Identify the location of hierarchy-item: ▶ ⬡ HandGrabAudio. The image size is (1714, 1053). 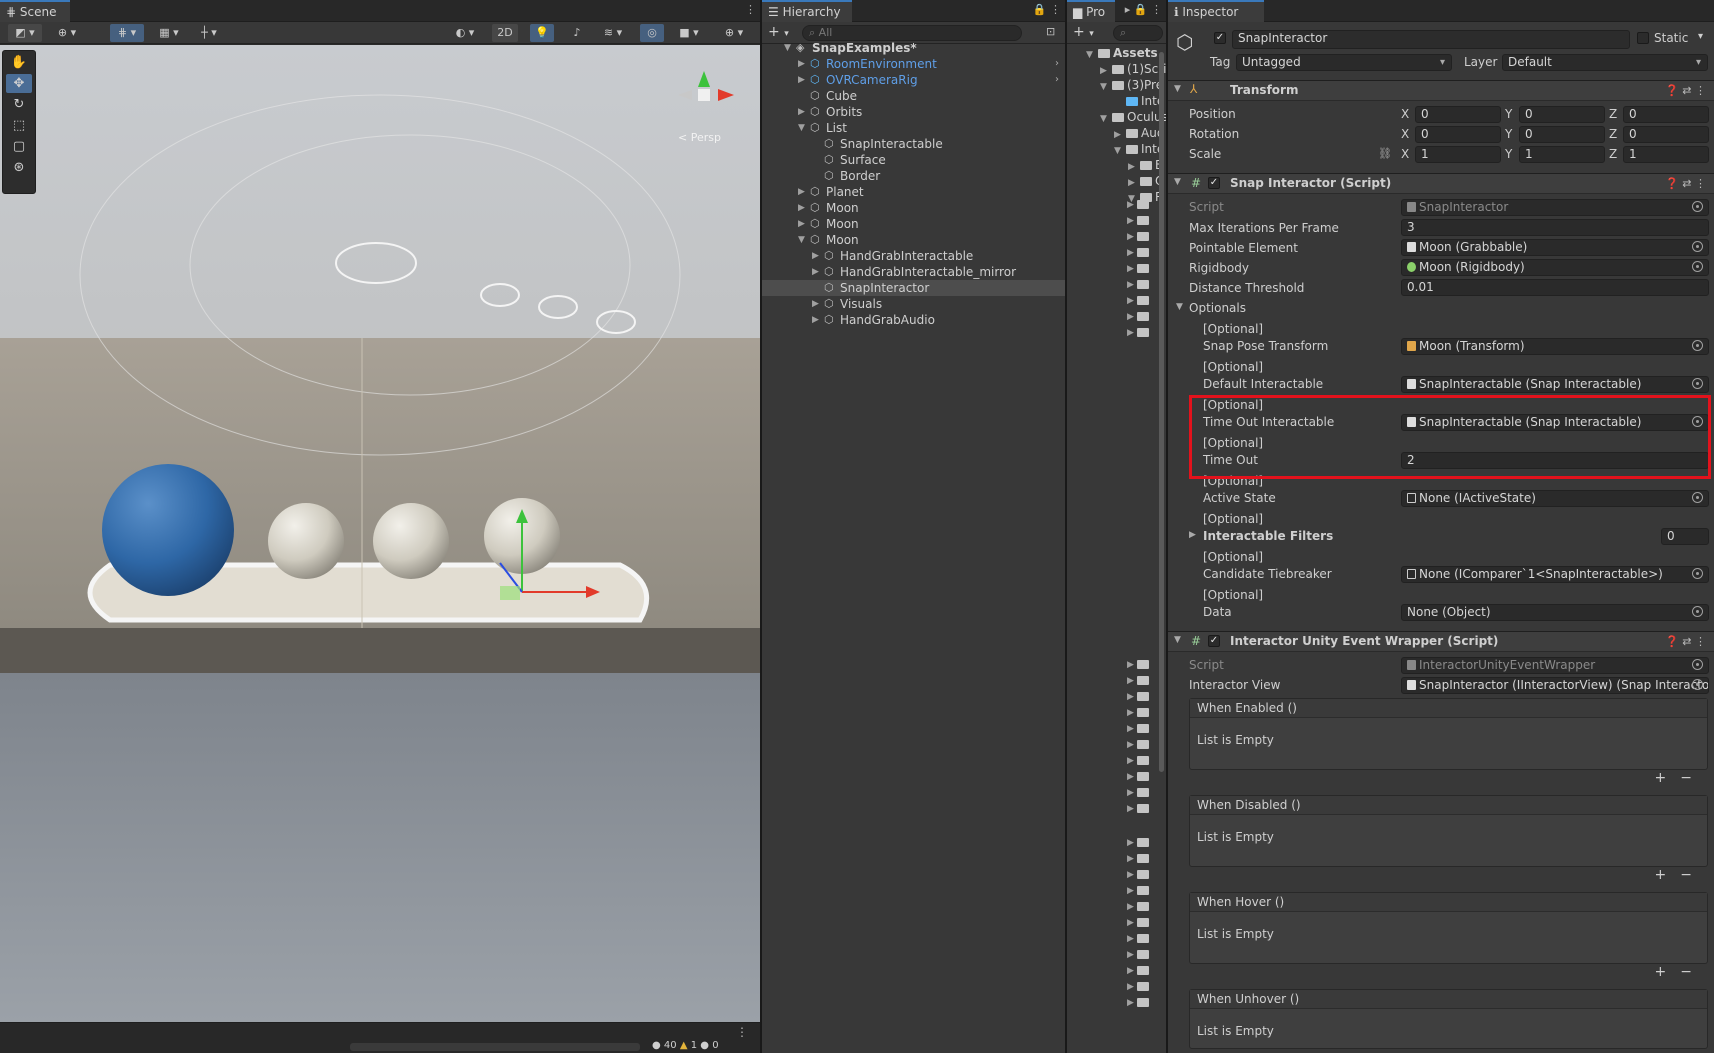
(913, 320).